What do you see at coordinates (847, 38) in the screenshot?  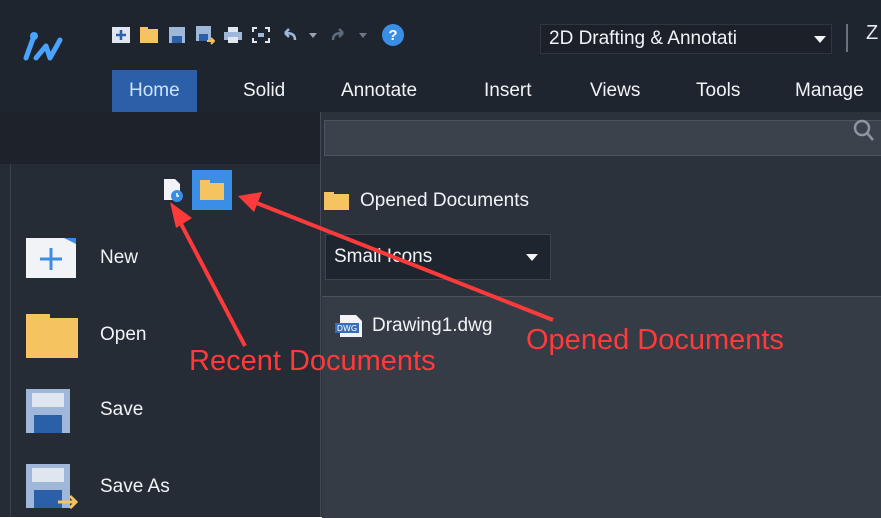 I see `toolbar-divider` at bounding box center [847, 38].